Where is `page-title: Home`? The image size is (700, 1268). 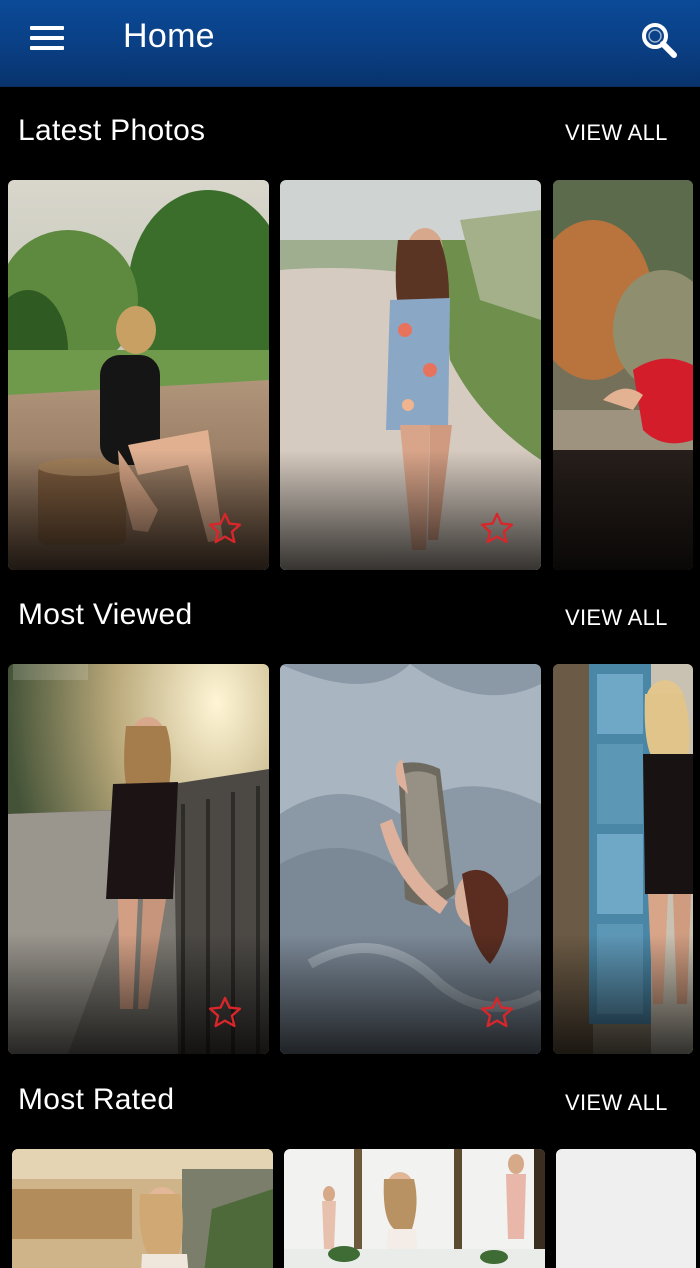 page-title: Home is located at coordinates (169, 36).